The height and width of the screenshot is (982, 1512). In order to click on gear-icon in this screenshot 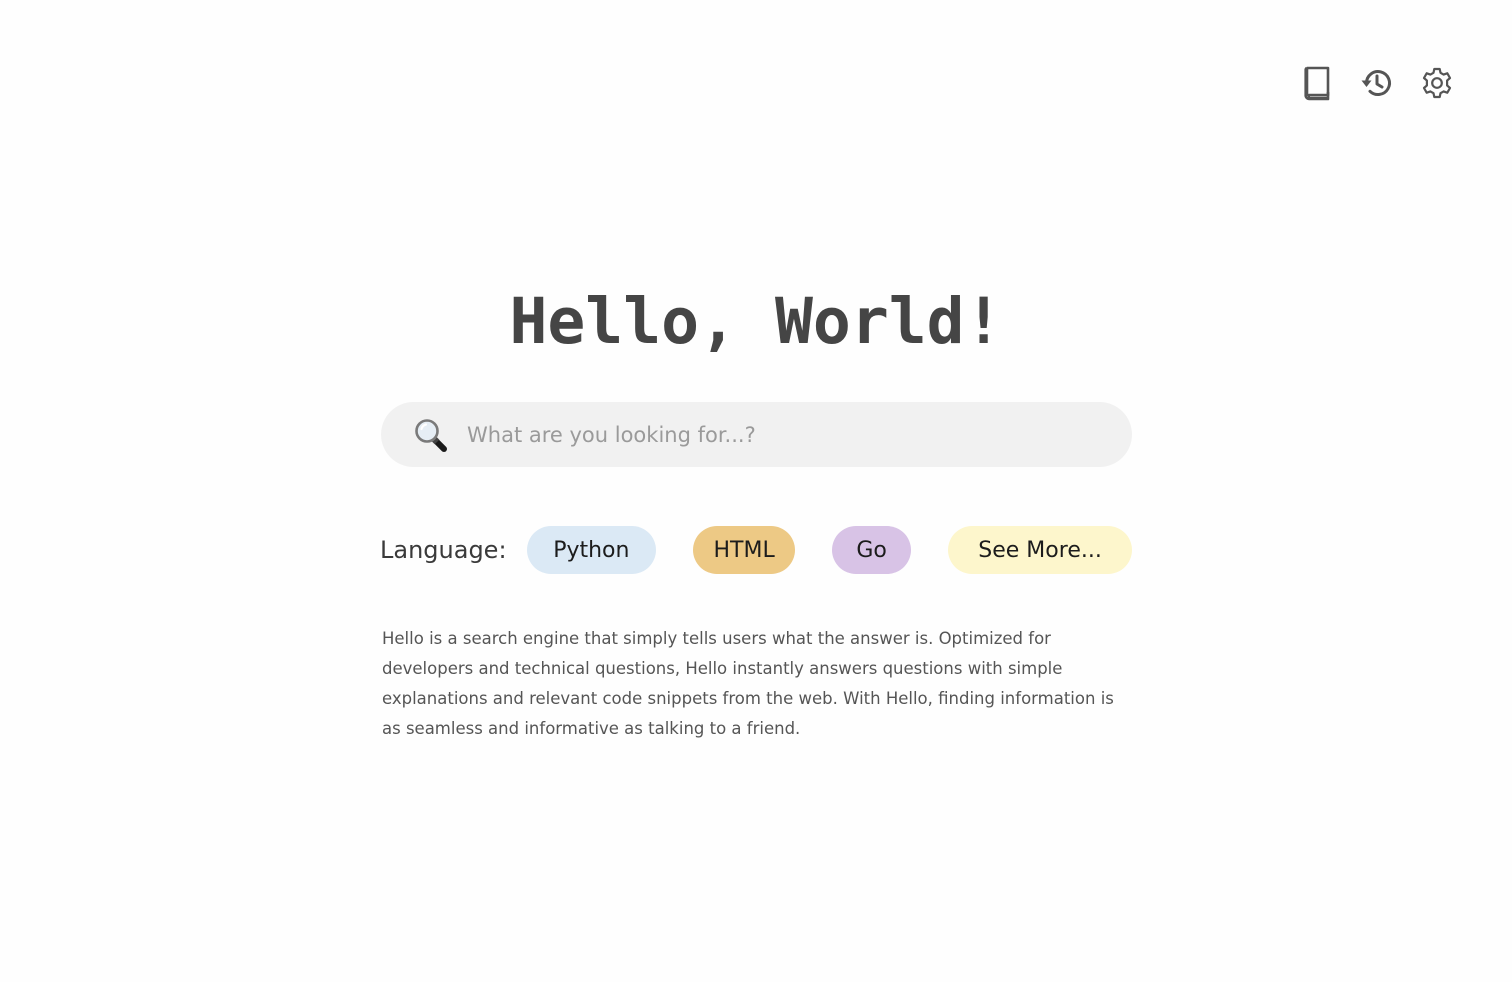, I will do `click(1437, 83)`.